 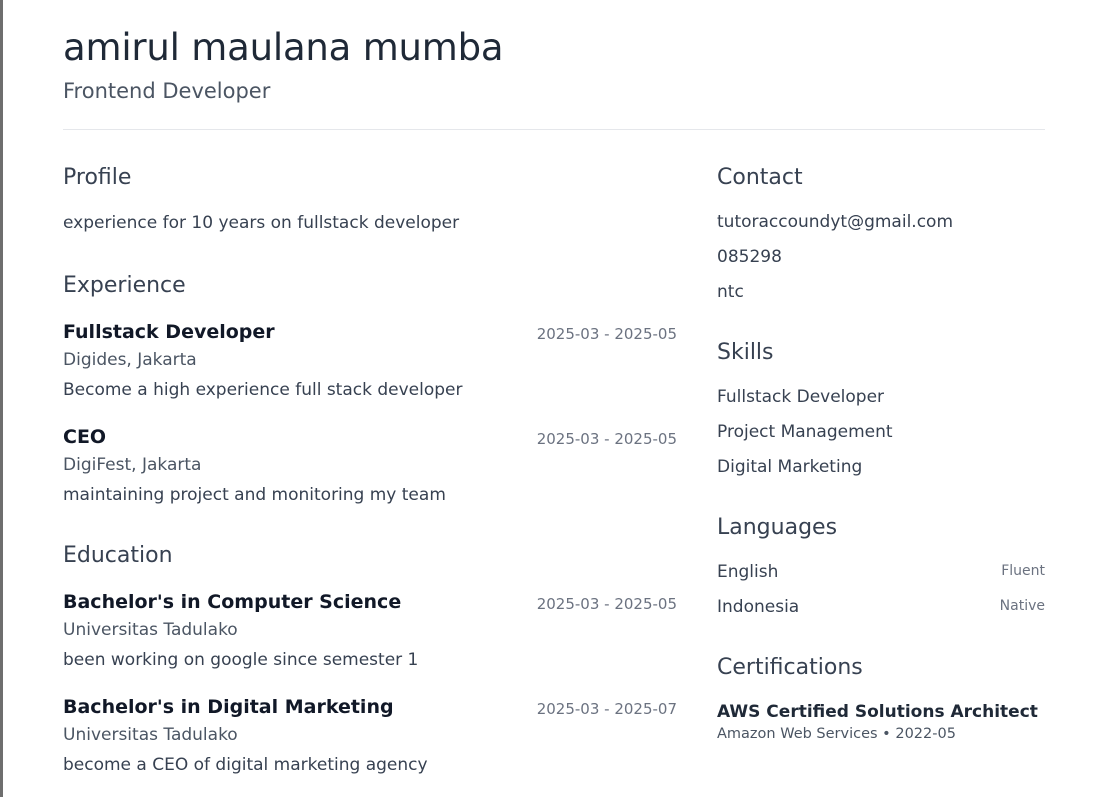 What do you see at coordinates (167, 91) in the screenshot?
I see `resume-role: Frontend Developer` at bounding box center [167, 91].